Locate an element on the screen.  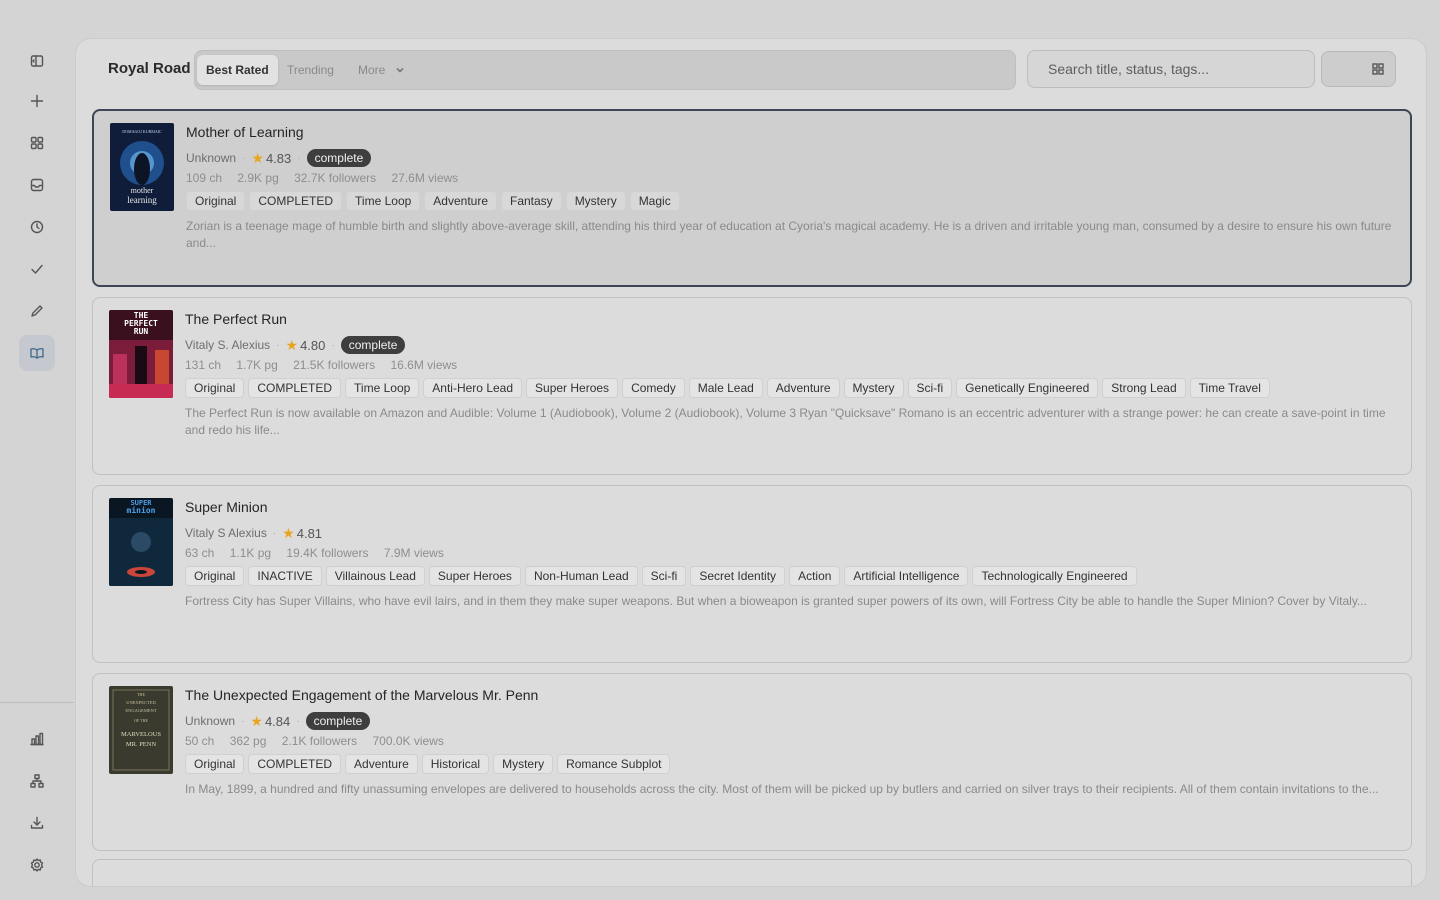
book-cover: SUPER minion is located at coordinates (141, 542).